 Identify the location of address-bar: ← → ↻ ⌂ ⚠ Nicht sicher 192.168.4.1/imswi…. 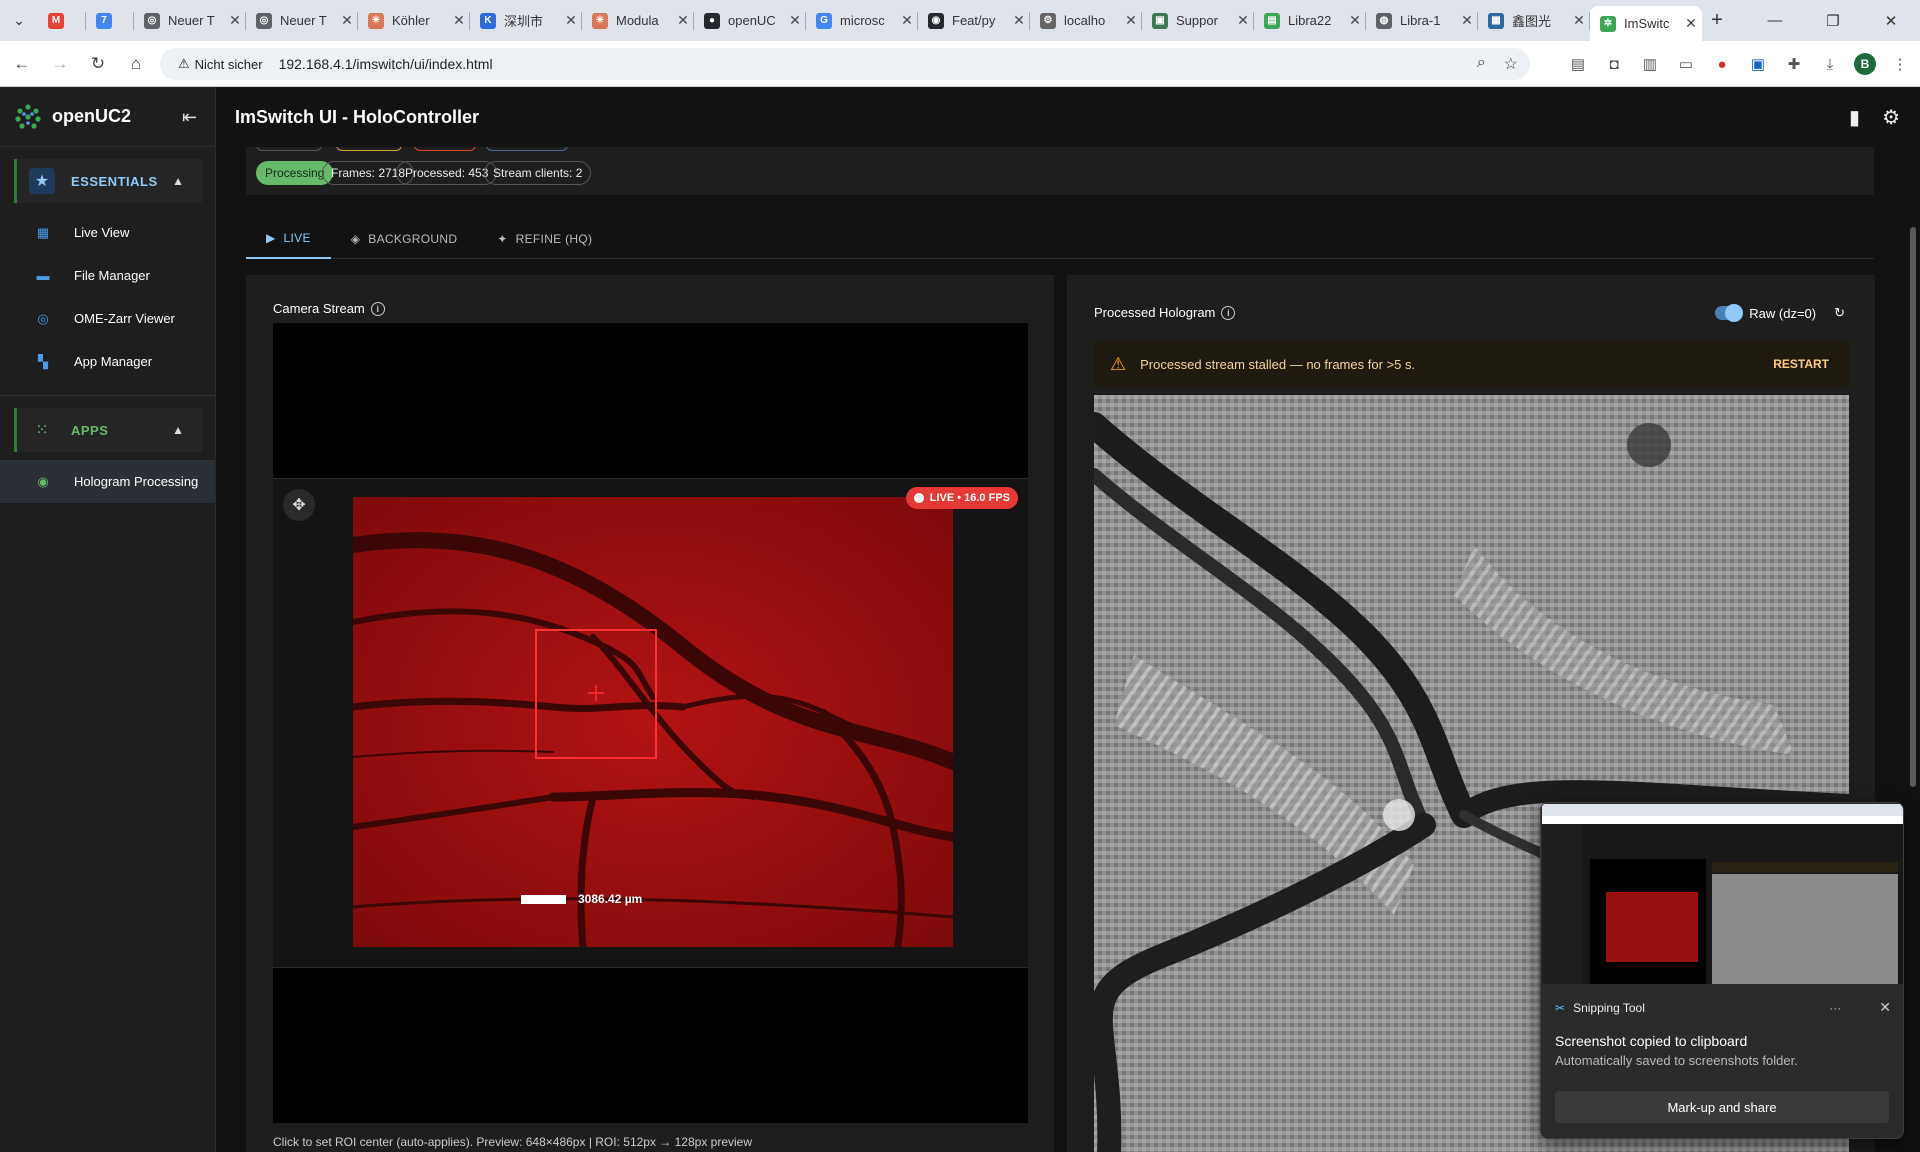
(960, 64).